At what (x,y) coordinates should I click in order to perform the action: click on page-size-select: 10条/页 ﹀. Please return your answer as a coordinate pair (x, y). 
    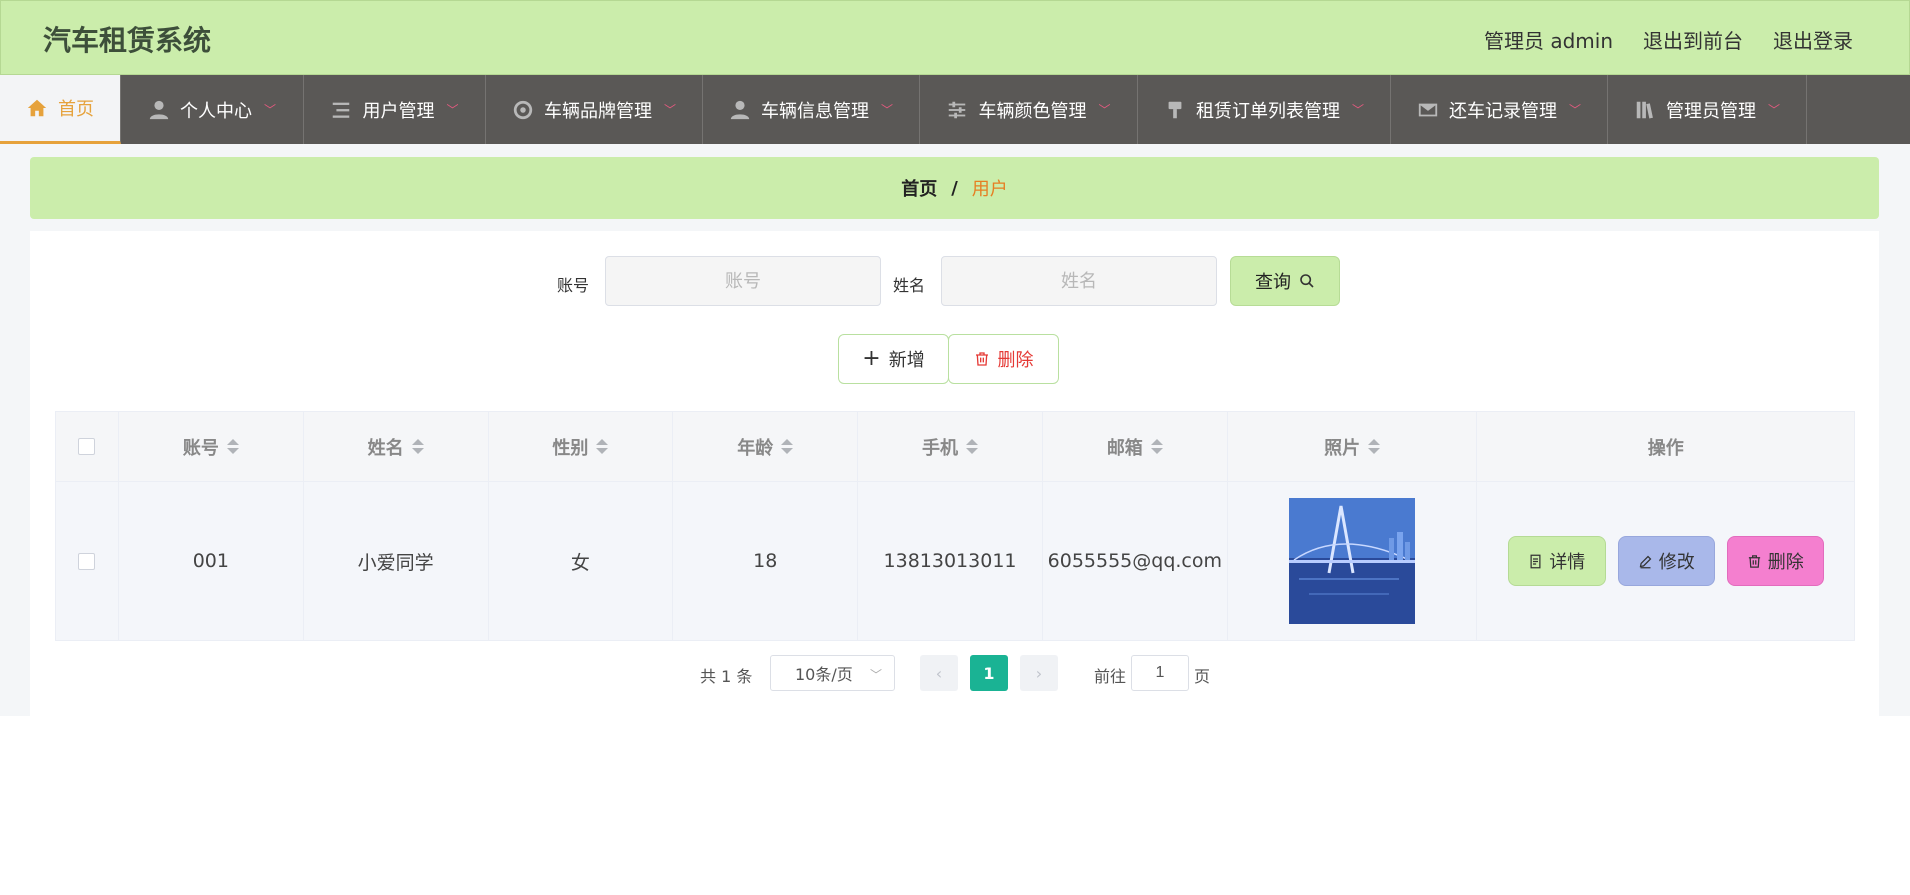
    Looking at the image, I should click on (832, 673).